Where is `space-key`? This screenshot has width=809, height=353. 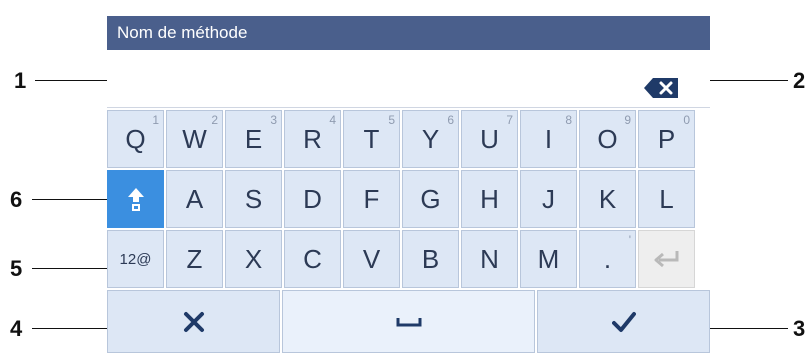 space-key is located at coordinates (408, 321).